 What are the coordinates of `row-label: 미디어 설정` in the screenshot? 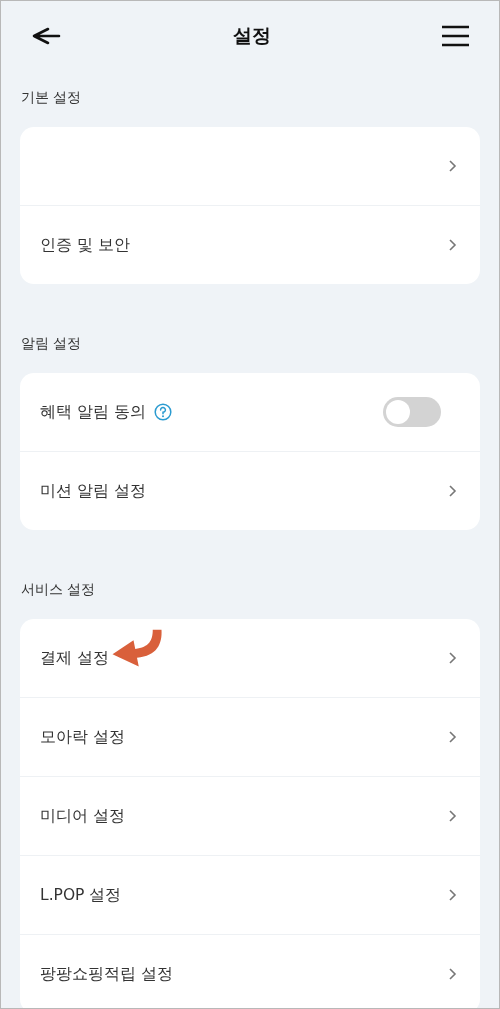 It's located at (82, 816).